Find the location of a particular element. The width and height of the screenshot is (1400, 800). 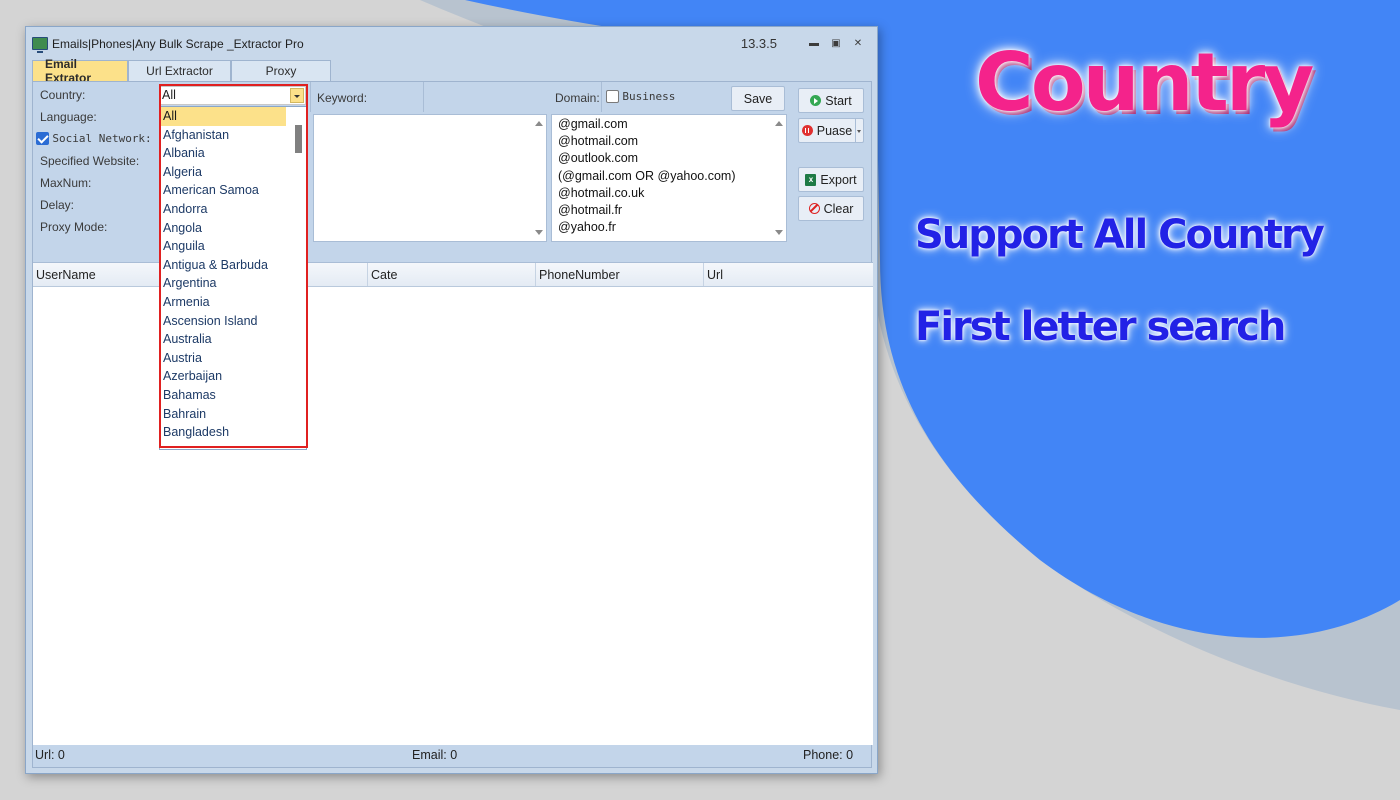

country-option: Angola is located at coordinates (233, 228).